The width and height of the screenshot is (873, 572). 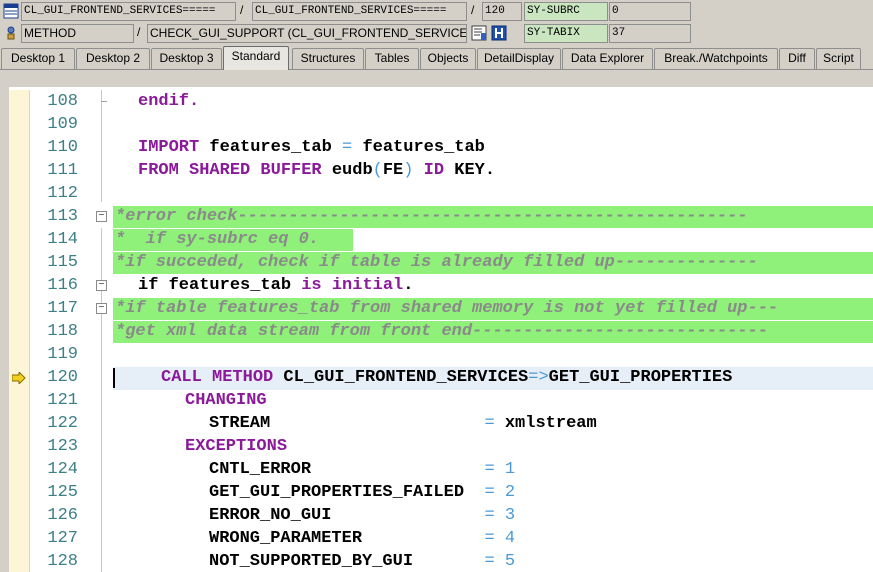 What do you see at coordinates (62, 377) in the screenshot?
I see `line-number: 120` at bounding box center [62, 377].